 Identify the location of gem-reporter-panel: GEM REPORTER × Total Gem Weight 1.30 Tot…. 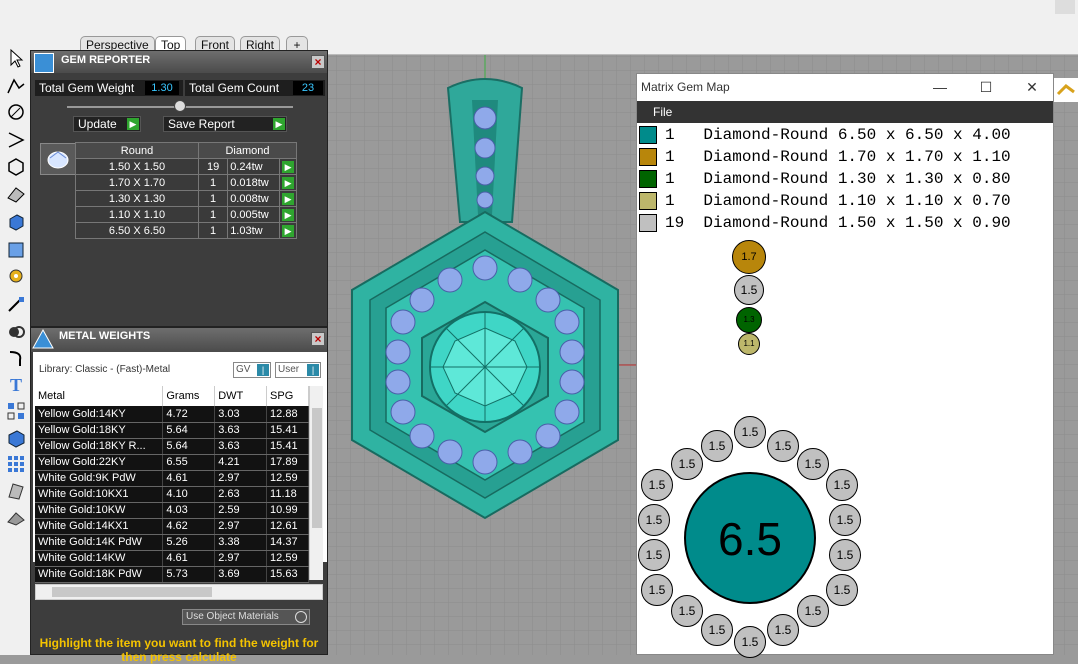
(179, 188).